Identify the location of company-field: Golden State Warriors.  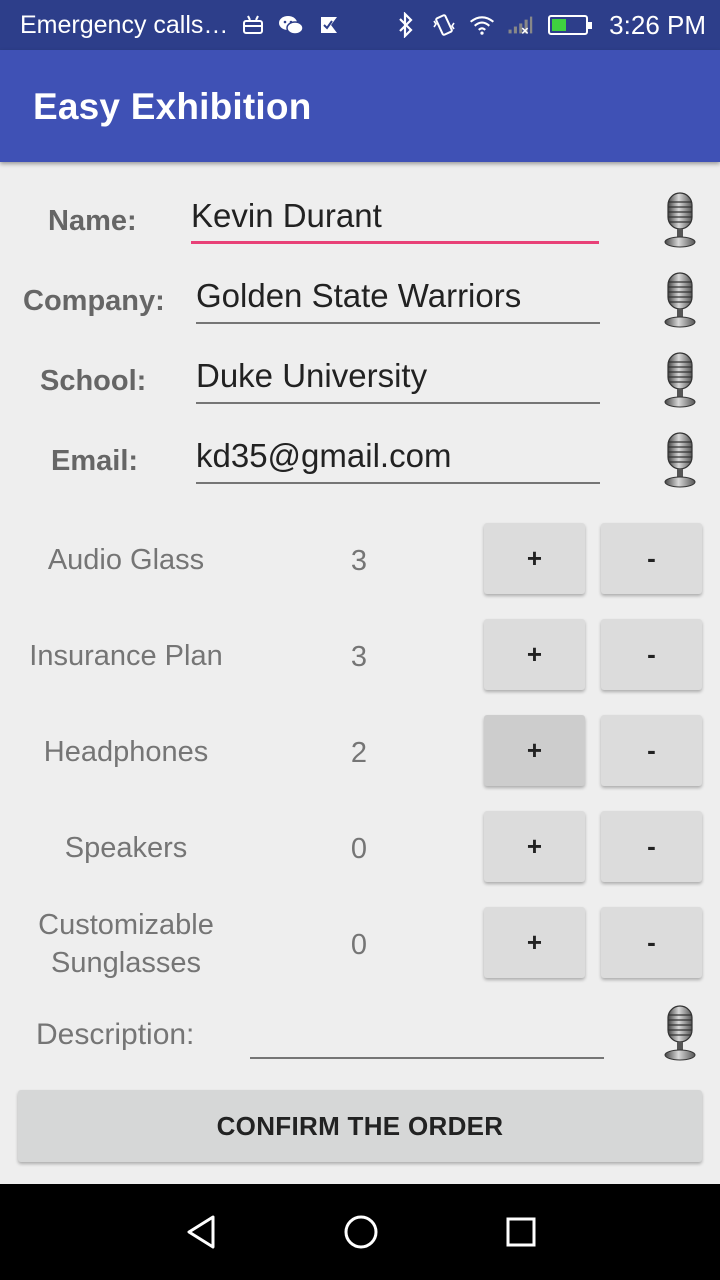
(398, 299).